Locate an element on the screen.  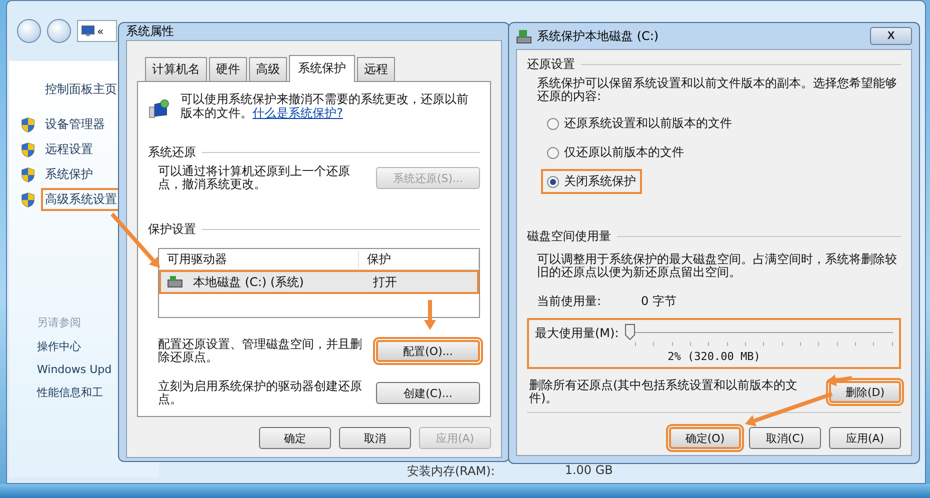
radio-option: 关闭系统保护 is located at coordinates (591, 181).